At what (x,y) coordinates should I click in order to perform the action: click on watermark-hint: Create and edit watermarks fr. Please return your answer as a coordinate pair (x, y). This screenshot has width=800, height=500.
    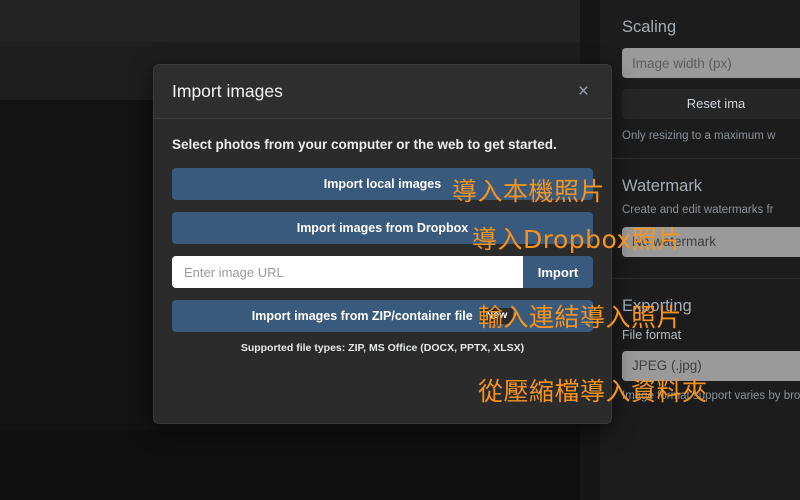
    Looking at the image, I should click on (698, 210).